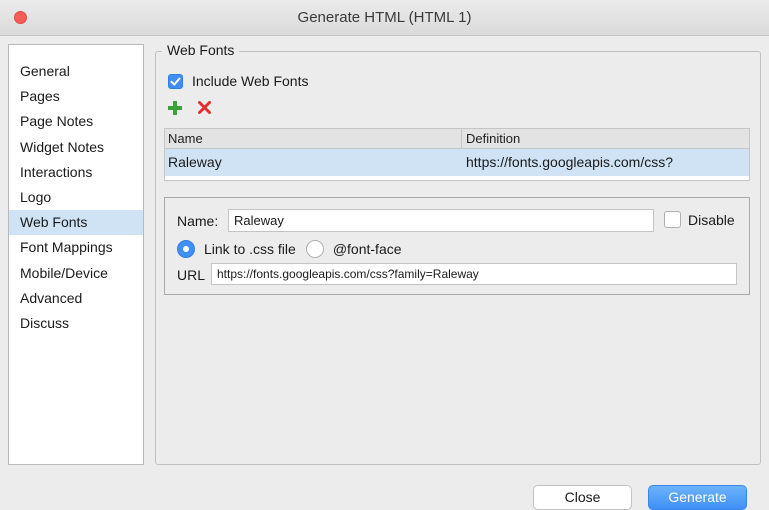  Describe the element at coordinates (582, 497) in the screenshot. I see `close-button: Close` at that location.